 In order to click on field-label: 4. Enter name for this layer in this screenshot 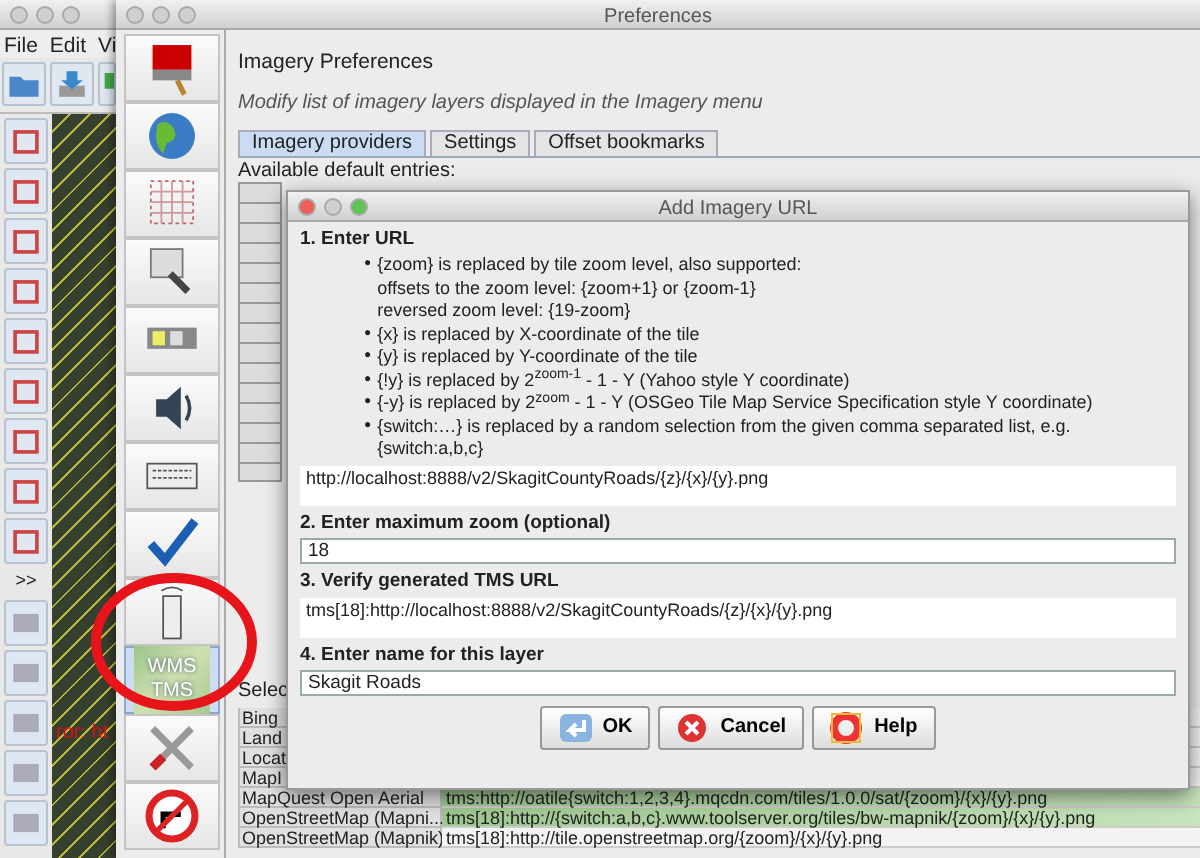, I will do `click(423, 655)`.